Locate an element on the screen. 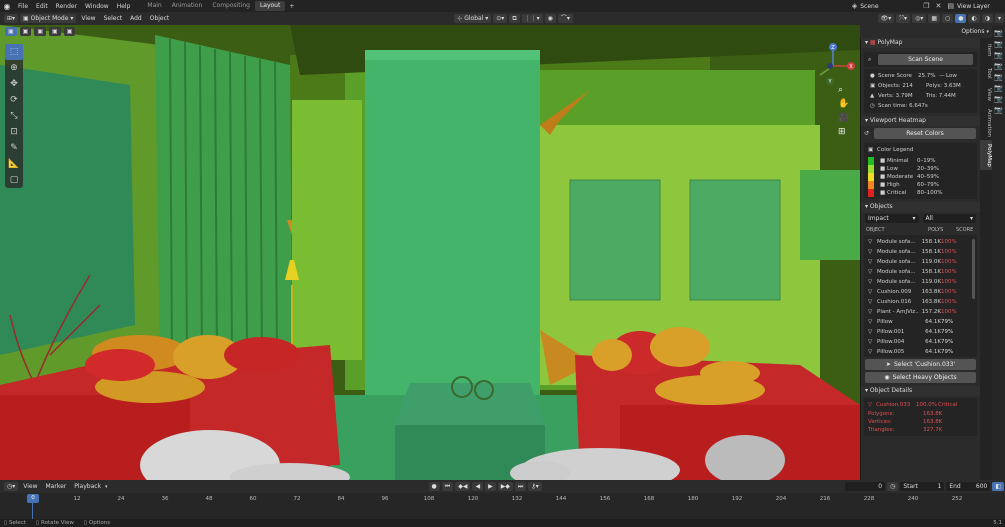 The width and height of the screenshot is (1005, 527). select-invert-icon: ▣ is located at coordinates (55, 31).